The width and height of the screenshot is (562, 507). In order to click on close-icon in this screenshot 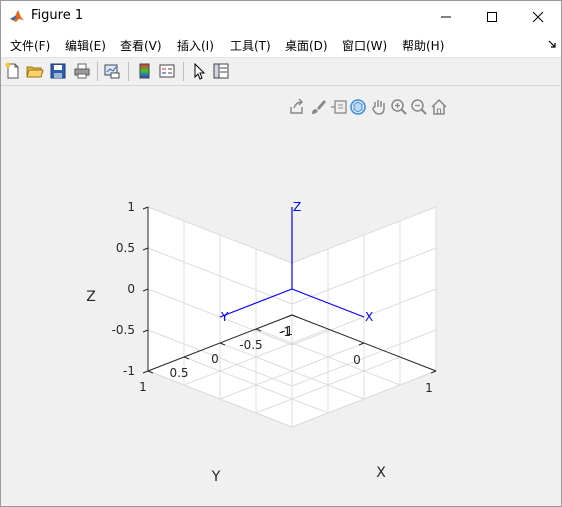, I will do `click(538, 16)`.